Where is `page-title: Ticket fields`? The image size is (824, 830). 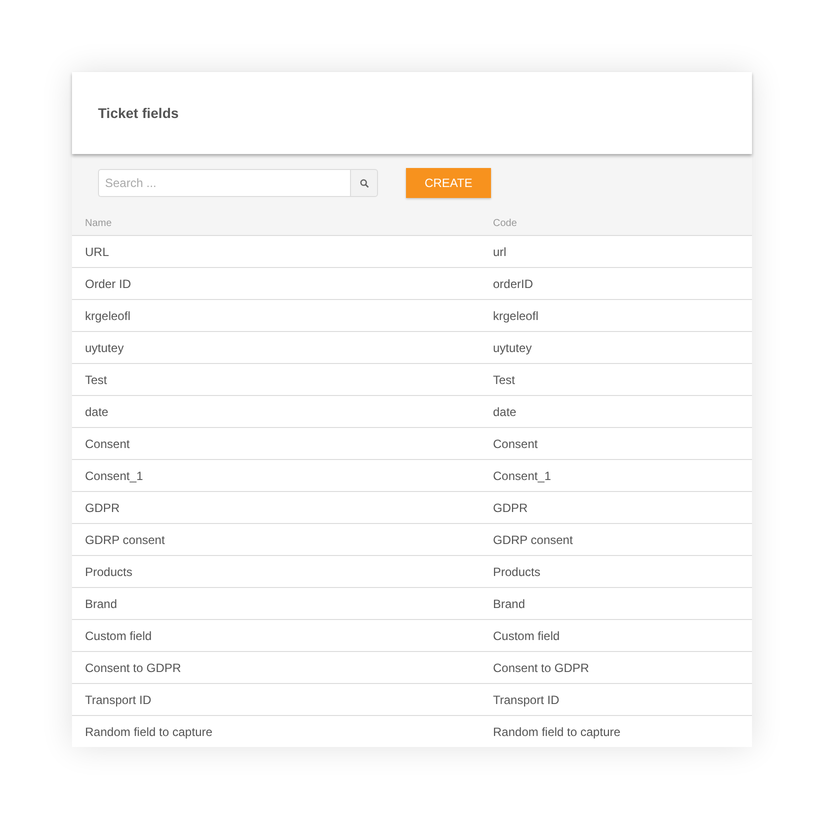
page-title: Ticket fields is located at coordinates (138, 113).